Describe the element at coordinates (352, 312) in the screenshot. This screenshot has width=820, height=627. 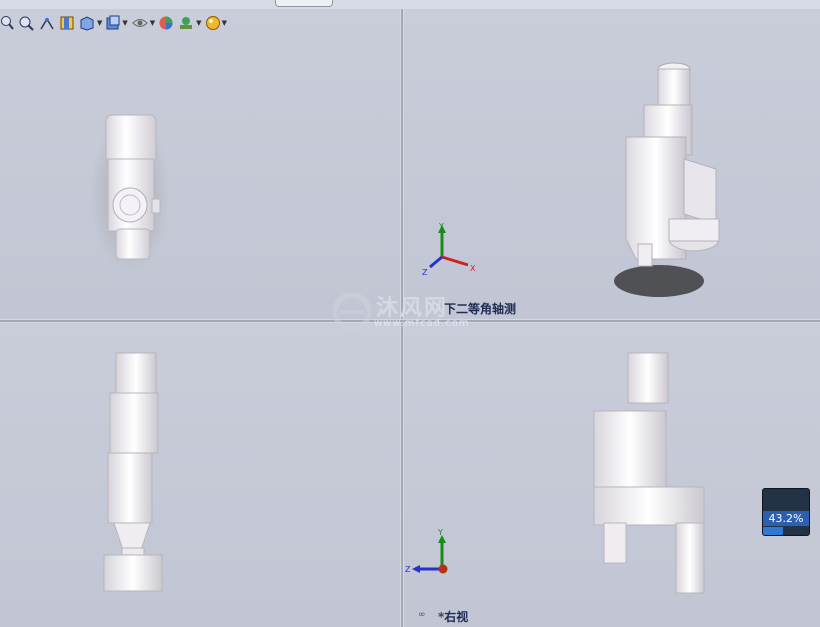
I see `watermark-logo` at that location.